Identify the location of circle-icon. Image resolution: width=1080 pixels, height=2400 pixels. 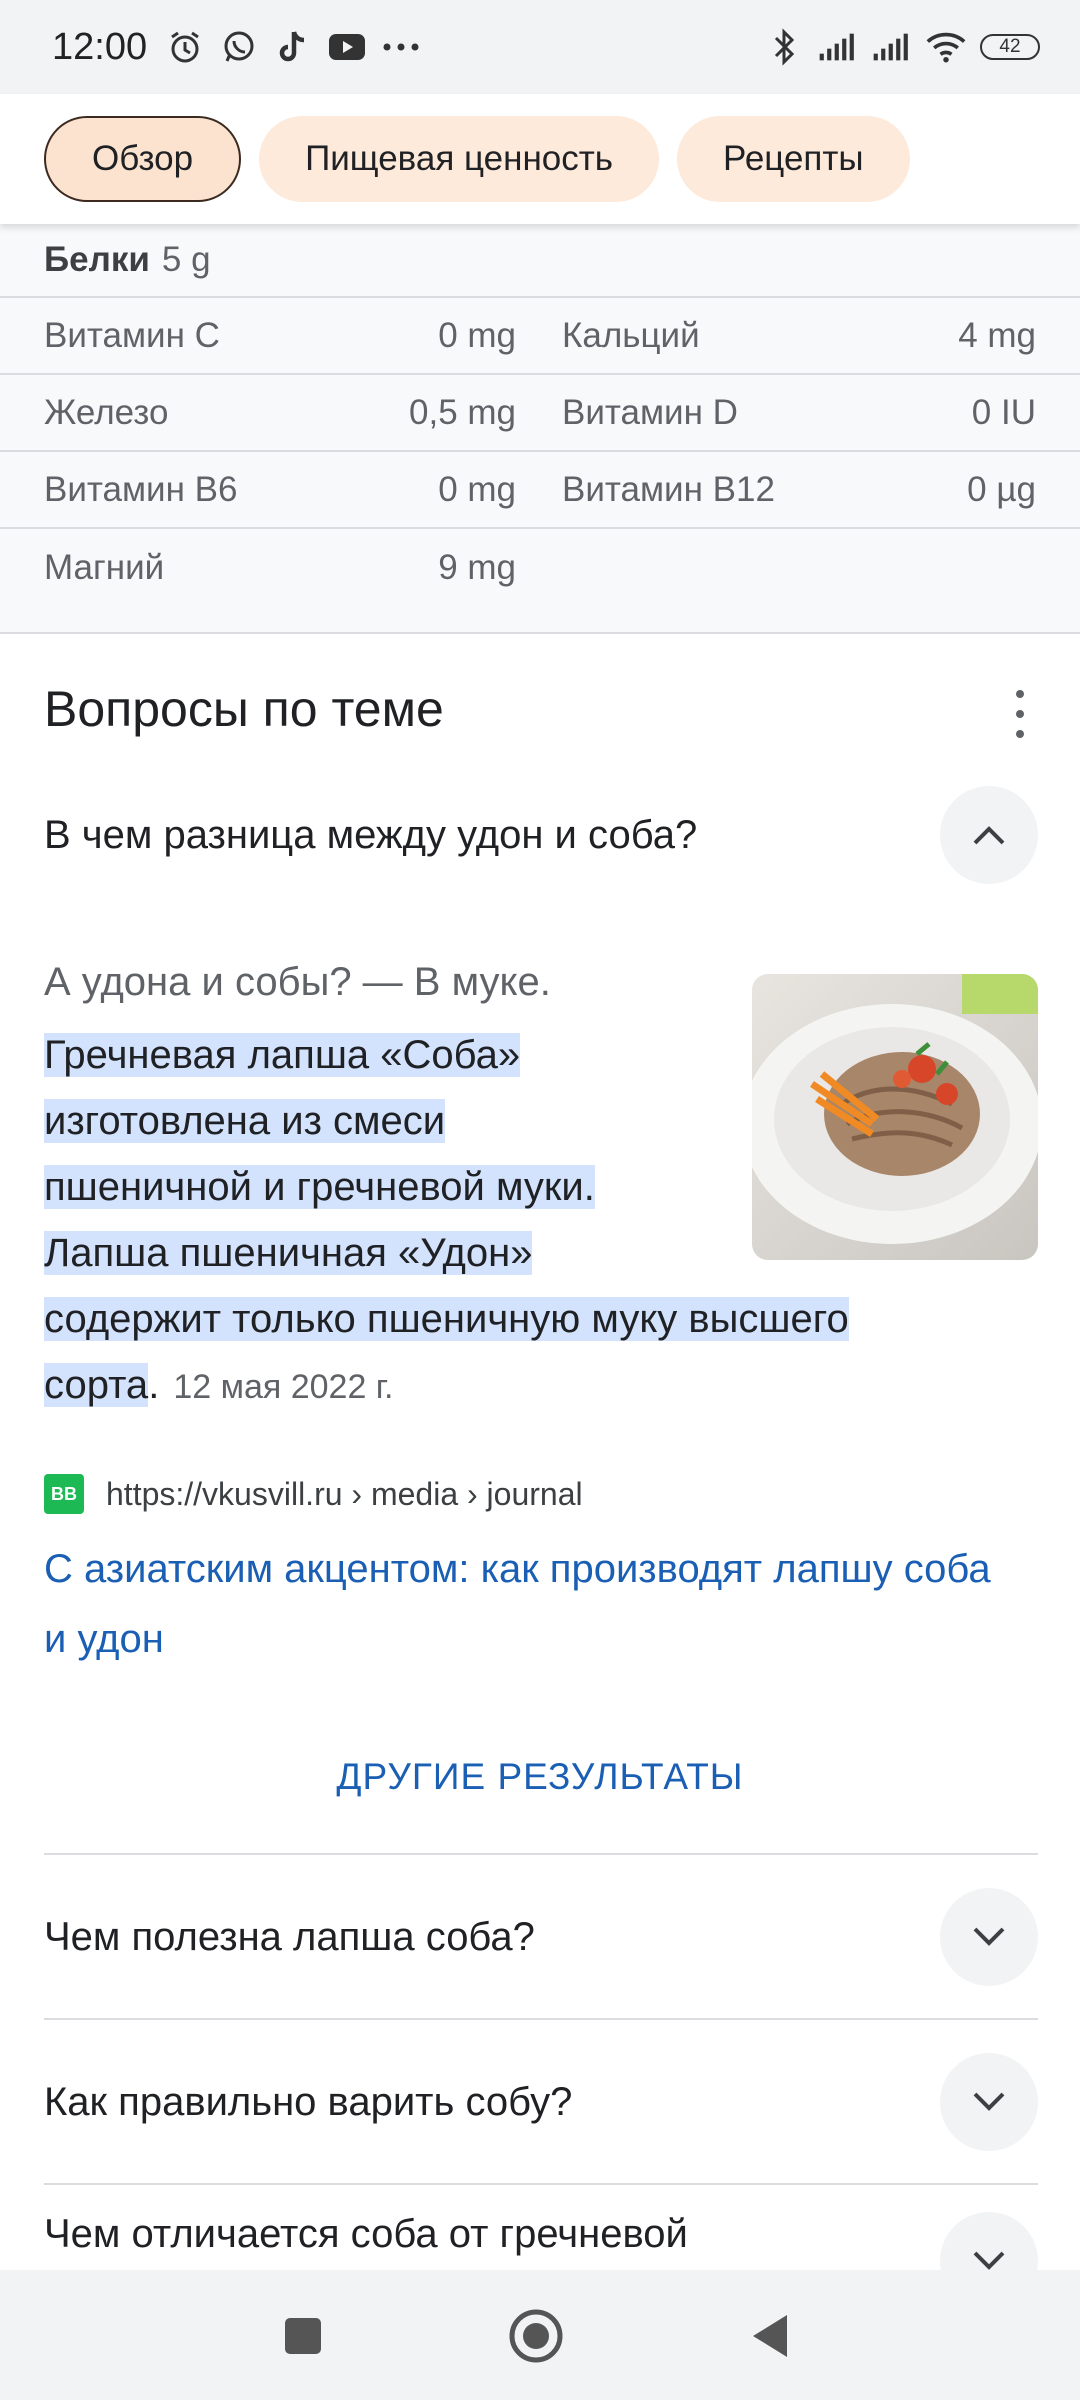
(536, 2336).